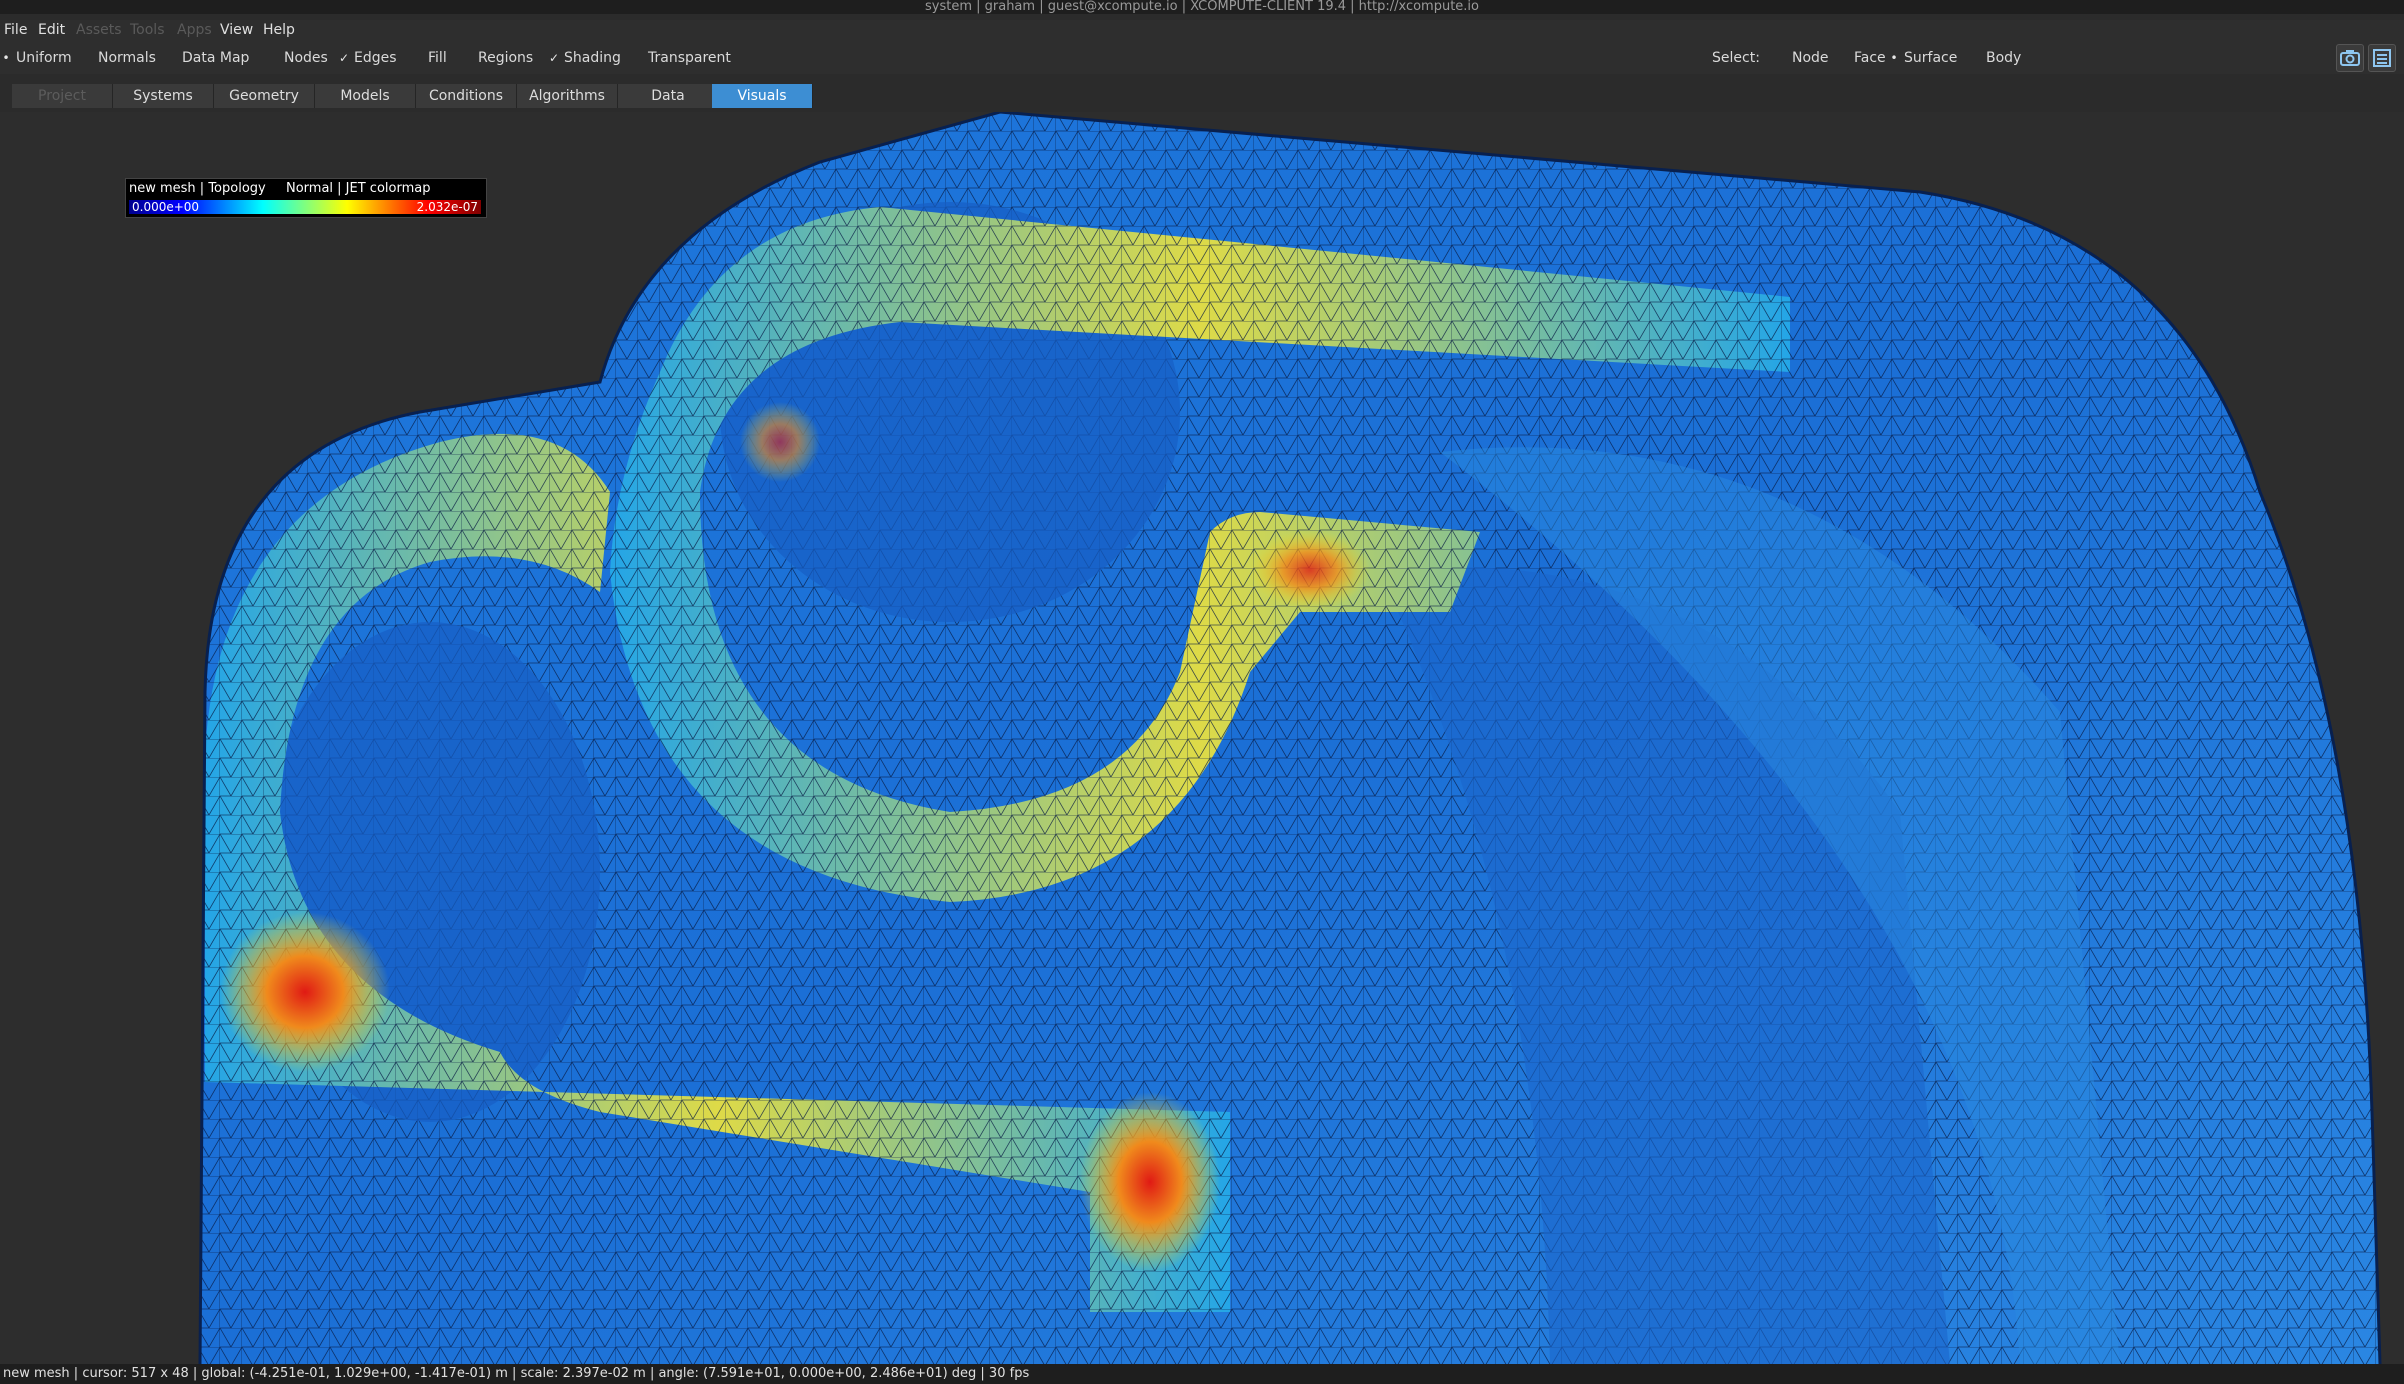  I want to click on uniform-radio: • Uniform, so click(36, 58).